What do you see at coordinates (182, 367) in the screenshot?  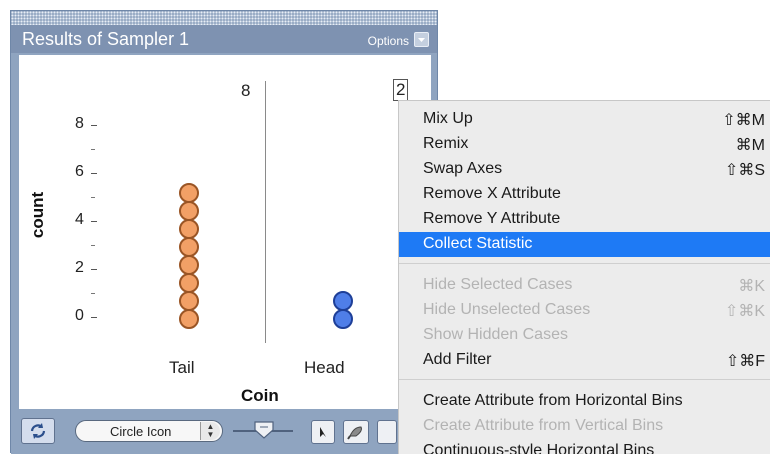 I see `x-category-tail: Tail` at bounding box center [182, 367].